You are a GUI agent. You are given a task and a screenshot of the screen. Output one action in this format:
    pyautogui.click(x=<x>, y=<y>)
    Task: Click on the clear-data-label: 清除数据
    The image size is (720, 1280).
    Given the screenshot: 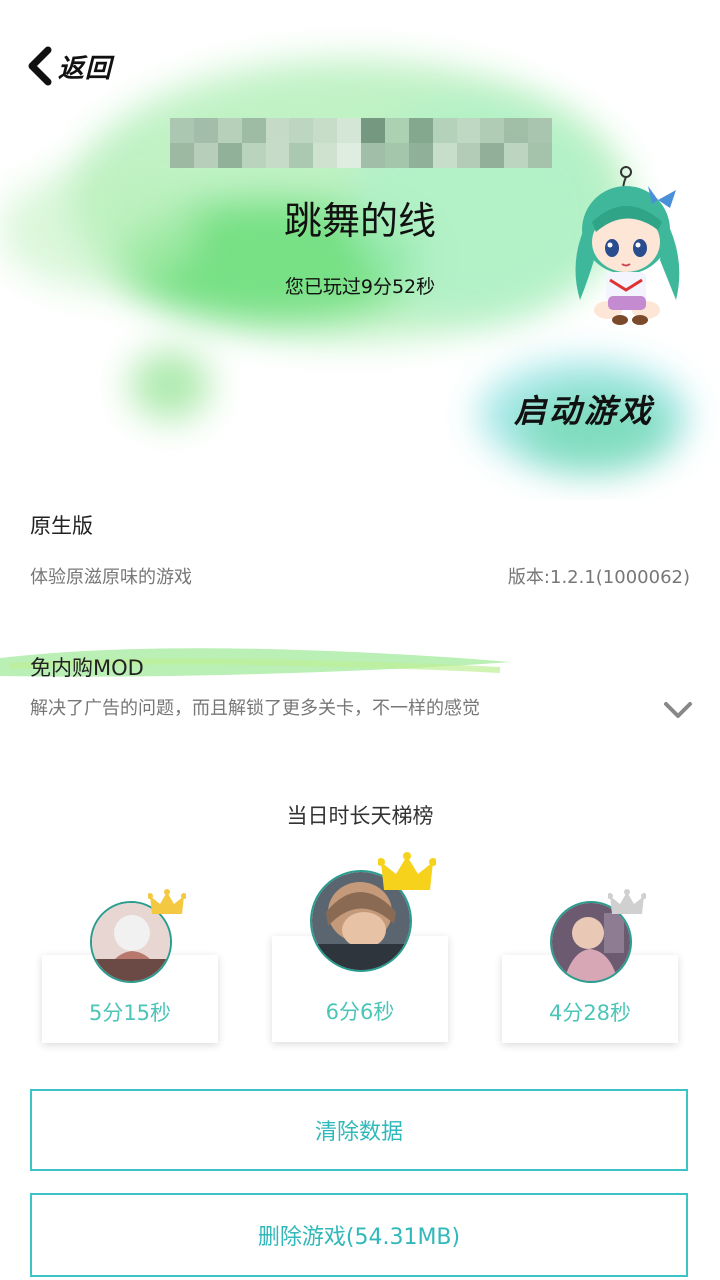 What is the action you would take?
    pyautogui.click(x=358, y=1132)
    